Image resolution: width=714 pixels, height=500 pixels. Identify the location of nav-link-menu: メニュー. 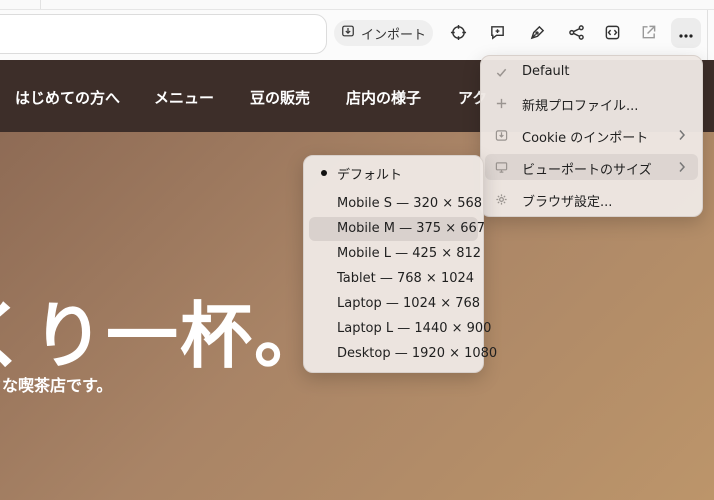
(184, 97).